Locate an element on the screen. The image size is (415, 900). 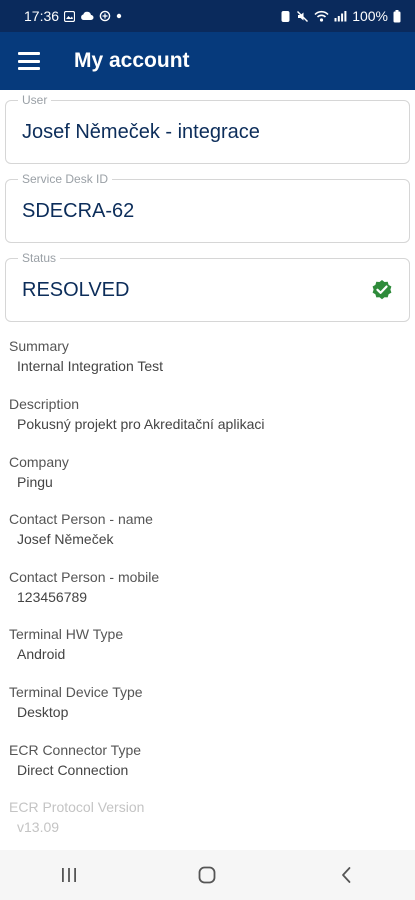
recent-apps-icon is located at coordinates (69, 875).